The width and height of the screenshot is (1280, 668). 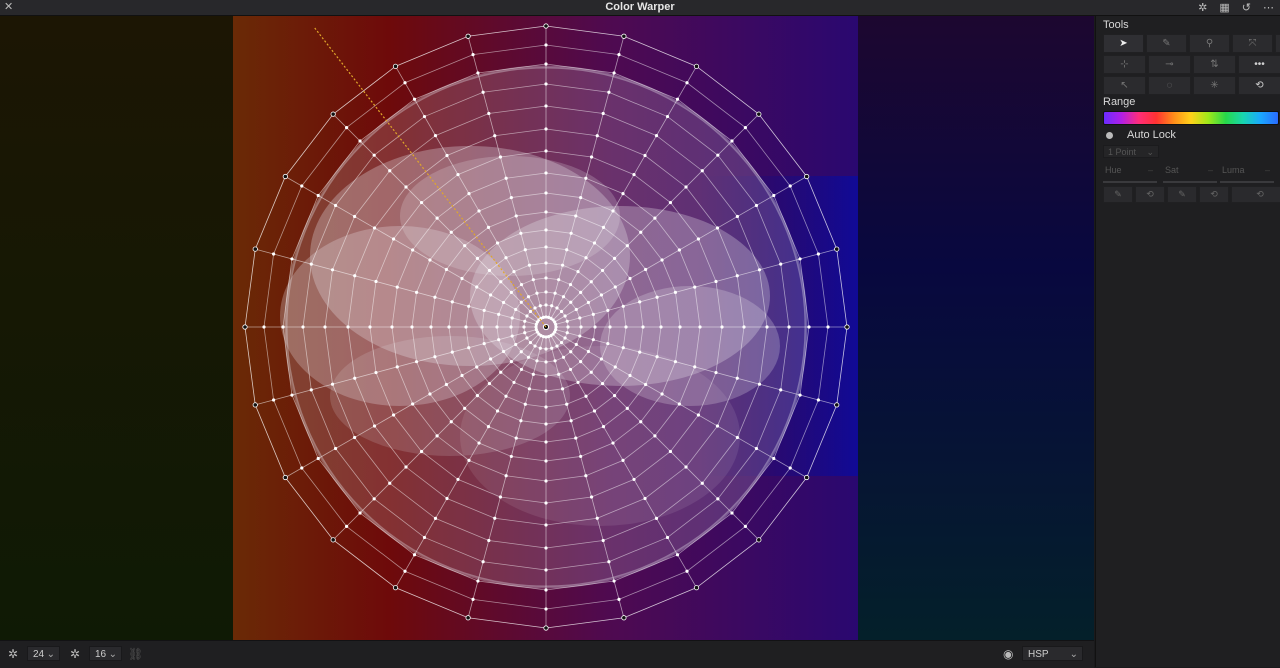 I want to click on pin-row-icon: •••, so click(x=1259, y=64).